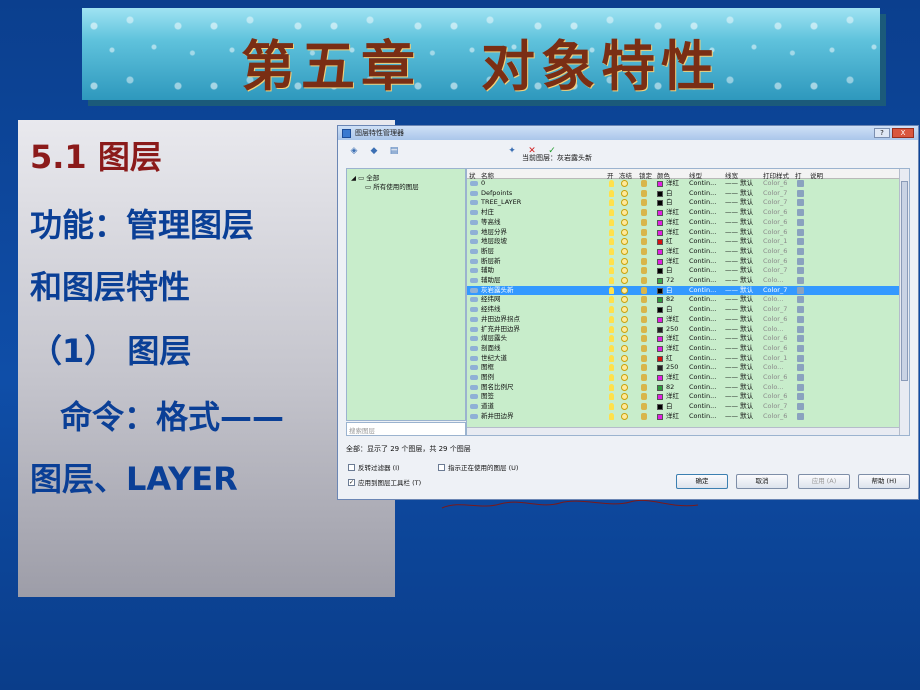  Describe the element at coordinates (683, 203) in the screenshot. I see `layer-row: TREE_LAYER 白 Contin... —— 默认 Color_7` at that location.